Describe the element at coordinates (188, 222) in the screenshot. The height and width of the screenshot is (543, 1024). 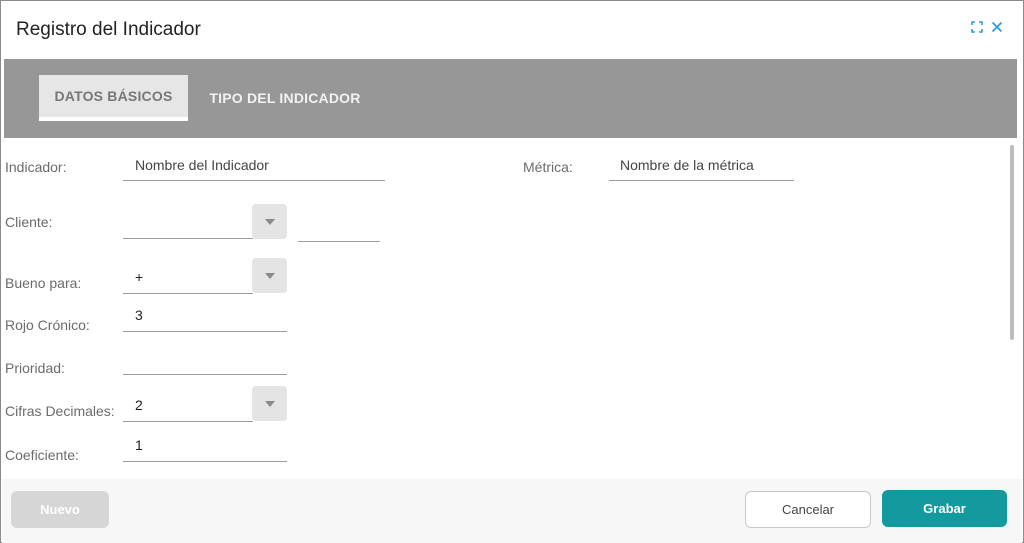
I see `cliente-select` at that location.